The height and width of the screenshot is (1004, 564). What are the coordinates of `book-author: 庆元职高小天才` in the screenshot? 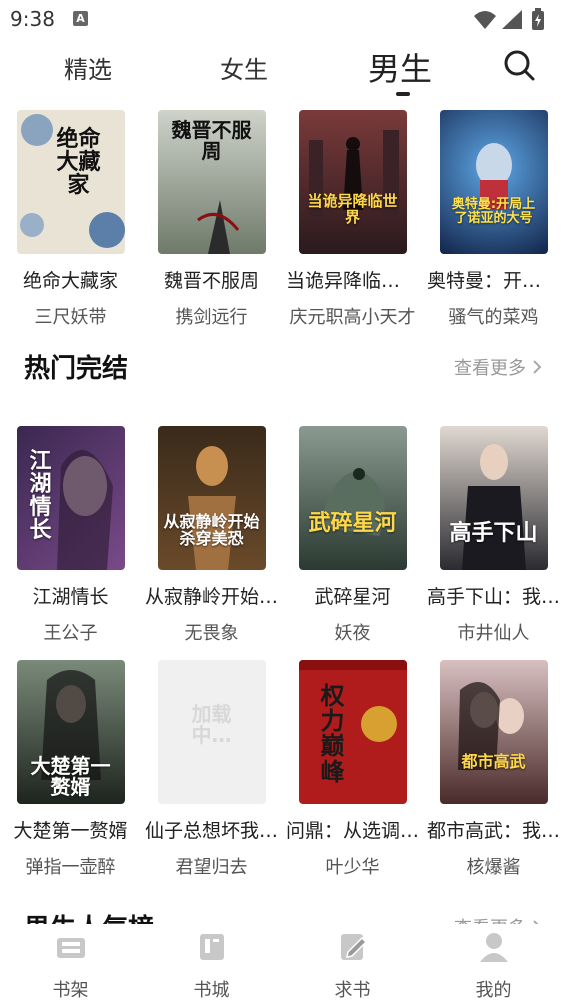 It's located at (352, 317).